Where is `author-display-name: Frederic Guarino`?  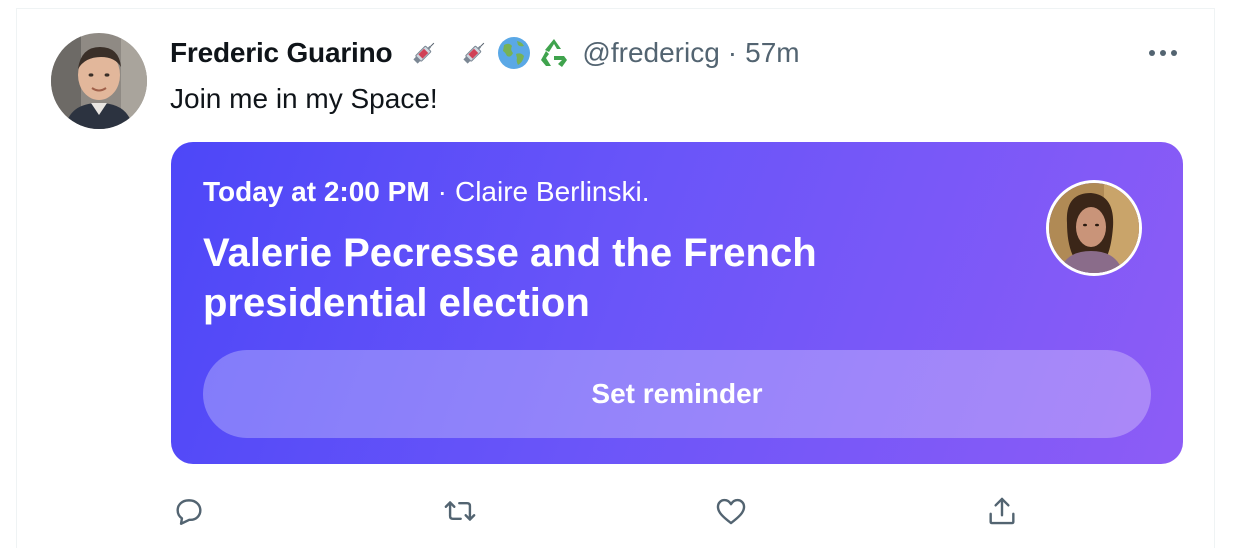 author-display-name: Frederic Guarino is located at coordinates (281, 53).